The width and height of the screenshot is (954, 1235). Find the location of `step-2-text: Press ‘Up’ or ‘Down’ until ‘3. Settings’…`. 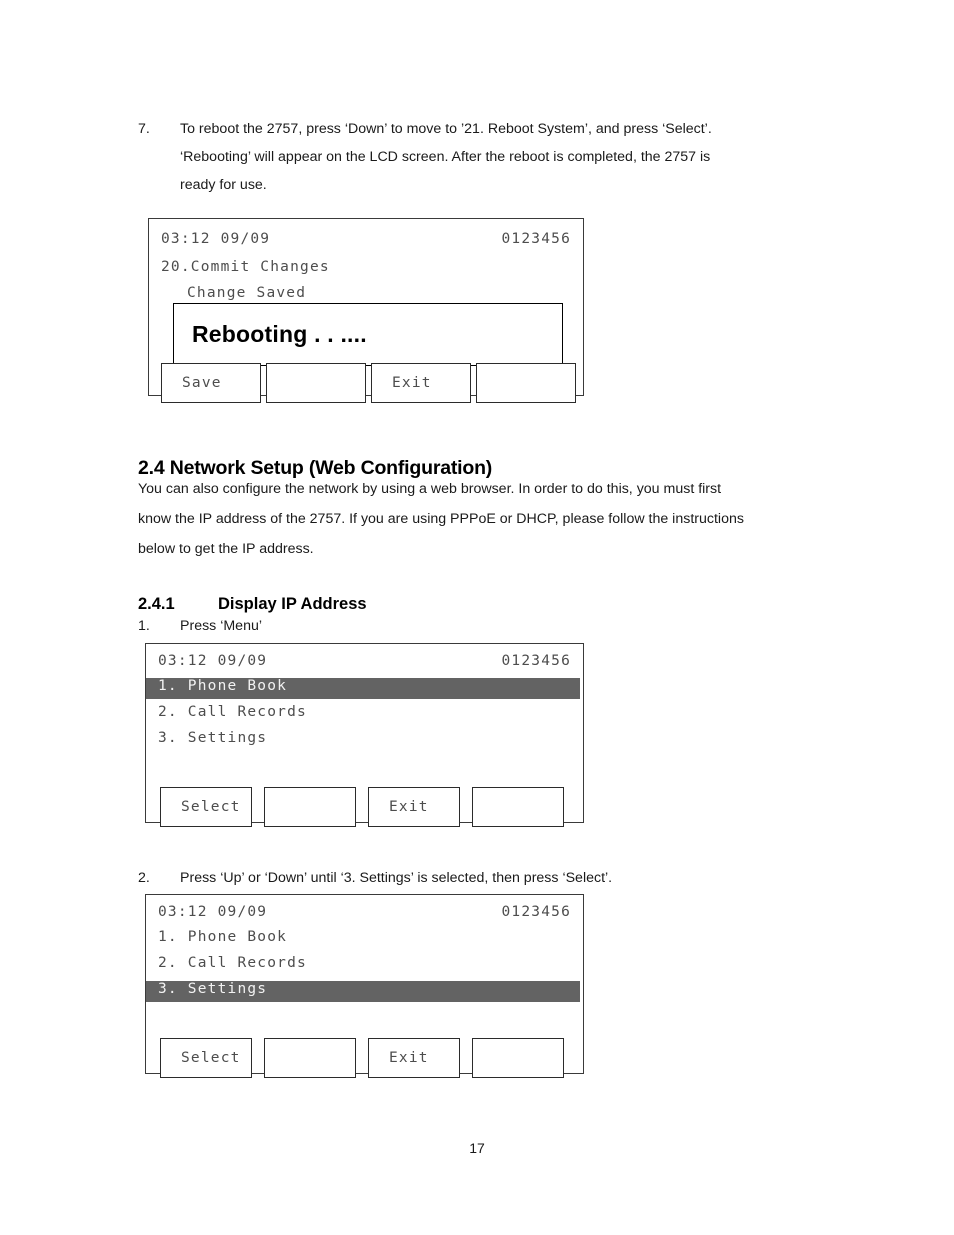

step-2-text: Press ‘Up’ or ‘Down’ until ‘3. Settings’… is located at coordinates (396, 878).